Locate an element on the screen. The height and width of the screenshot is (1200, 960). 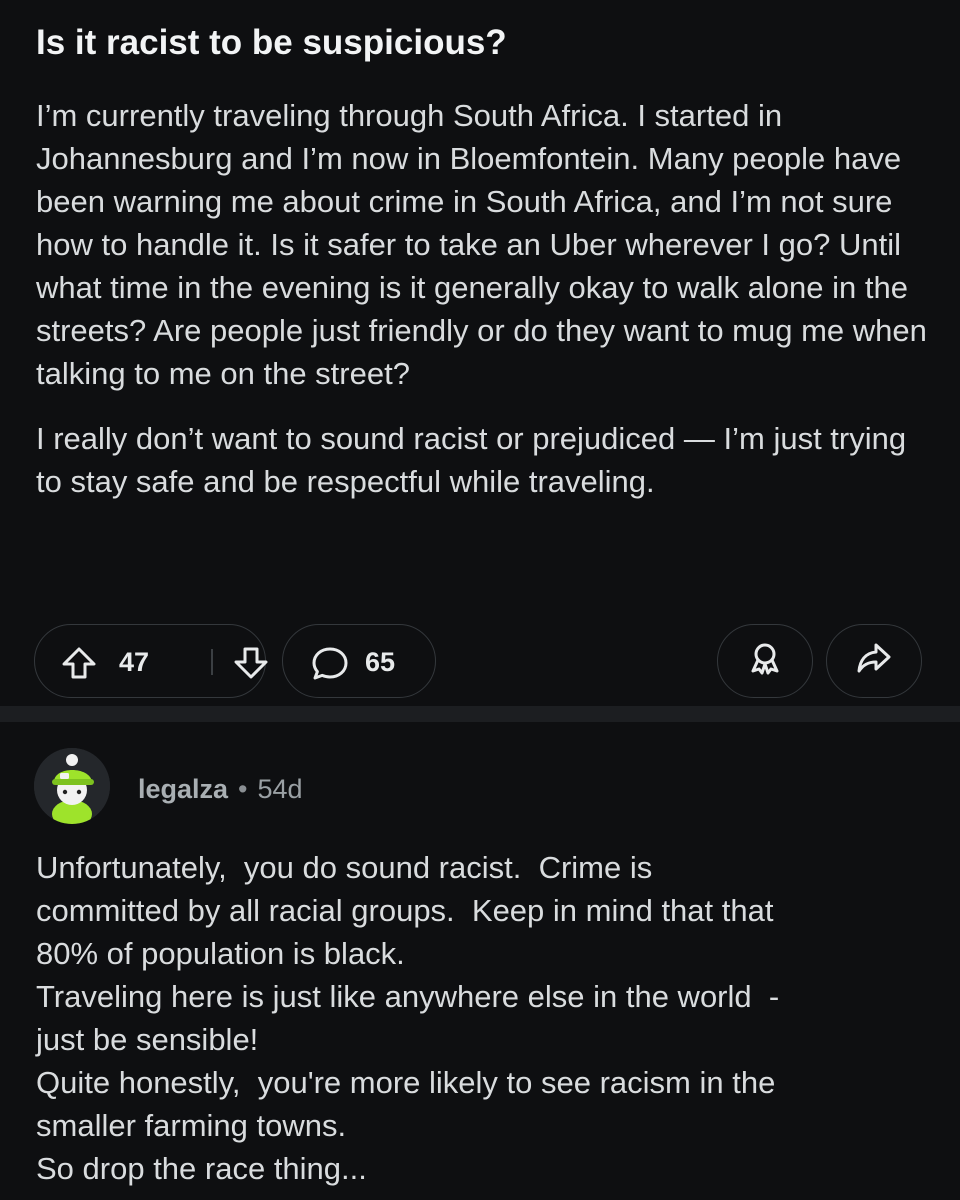
post-title: Is it racist to be suspicious? is located at coordinates (271, 42).